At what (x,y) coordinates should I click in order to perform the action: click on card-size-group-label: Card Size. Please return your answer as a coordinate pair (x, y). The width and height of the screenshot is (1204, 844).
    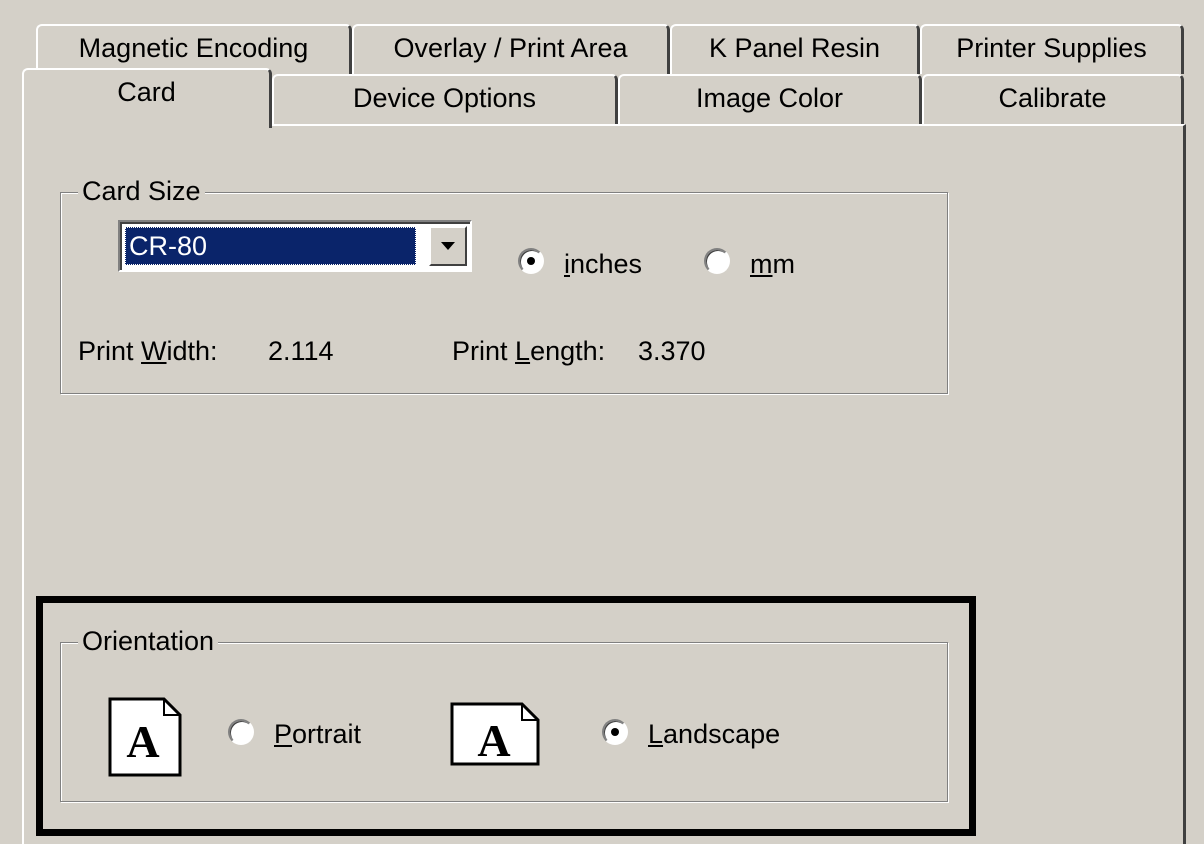
    Looking at the image, I should click on (141, 191).